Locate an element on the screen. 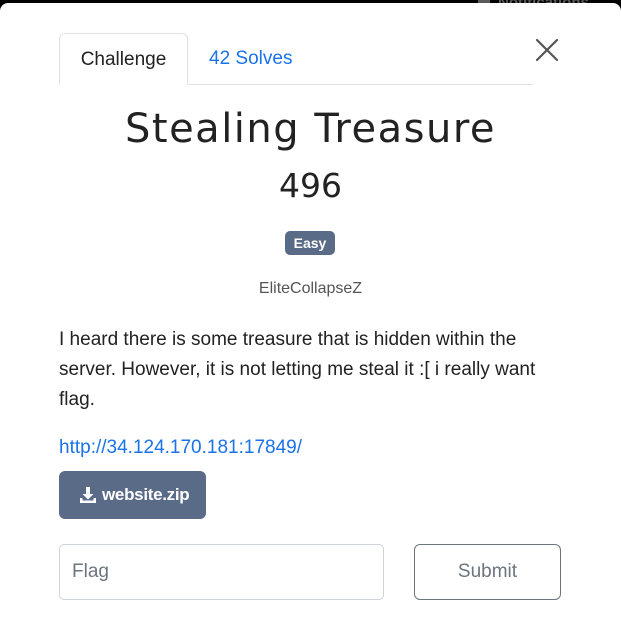  close-button is located at coordinates (547, 50).